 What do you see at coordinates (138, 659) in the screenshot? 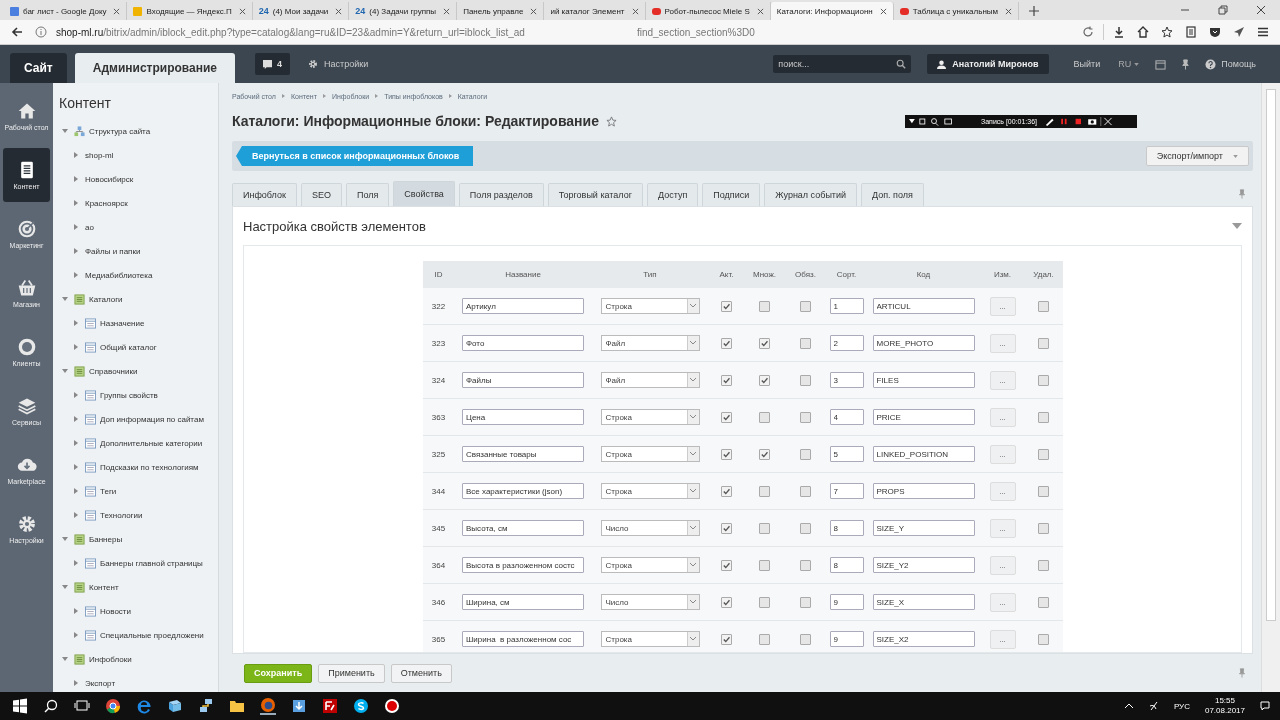
I see `tree-item: Инфоблоки` at bounding box center [138, 659].